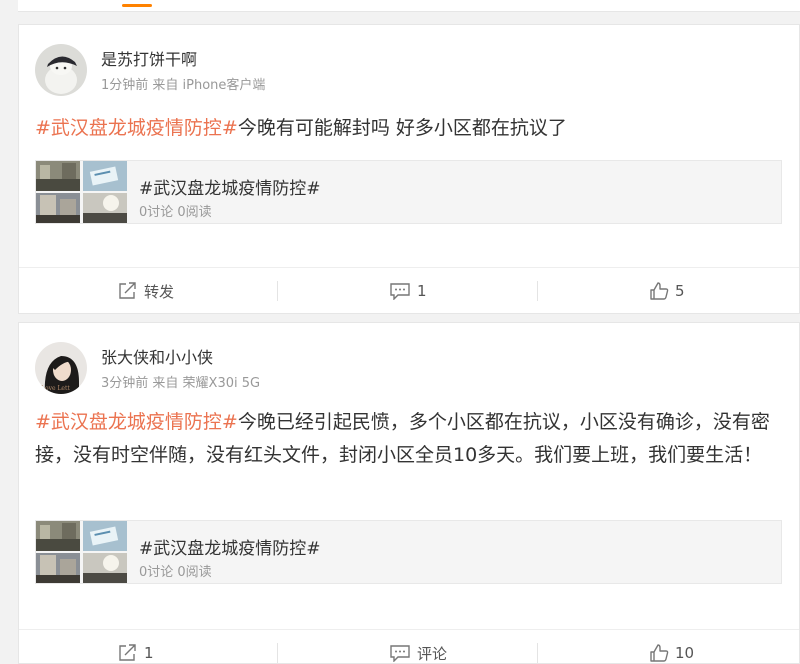 The image size is (800, 664). Describe the element at coordinates (149, 653) in the screenshot. I see `repost-count: 1` at that location.